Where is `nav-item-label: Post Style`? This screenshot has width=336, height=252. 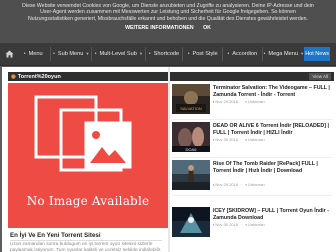
nav-item-label: Post Style is located at coordinates (205, 54).